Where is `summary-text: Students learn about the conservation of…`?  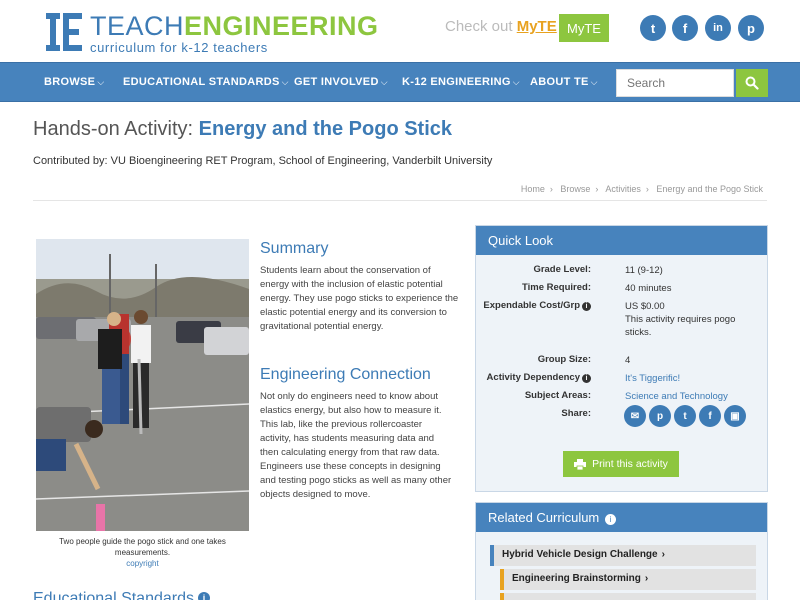 summary-text: Students learn about the conservation of… is located at coordinates (359, 298).